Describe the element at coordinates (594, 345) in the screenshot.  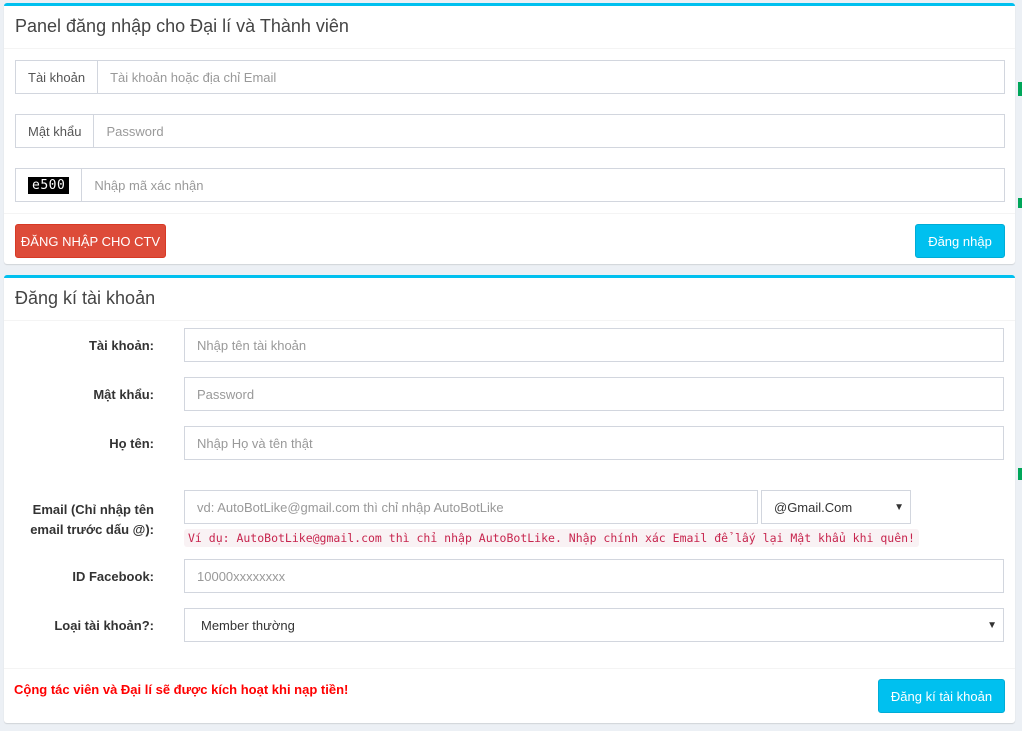
I see `register-username-input` at that location.